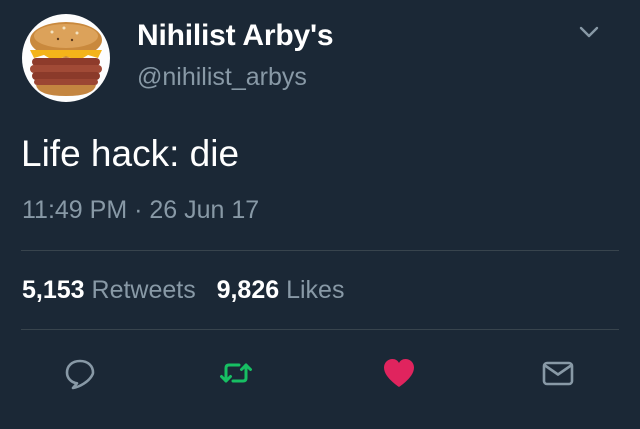  I want to click on sandwich-avatar-image, so click(66, 58).